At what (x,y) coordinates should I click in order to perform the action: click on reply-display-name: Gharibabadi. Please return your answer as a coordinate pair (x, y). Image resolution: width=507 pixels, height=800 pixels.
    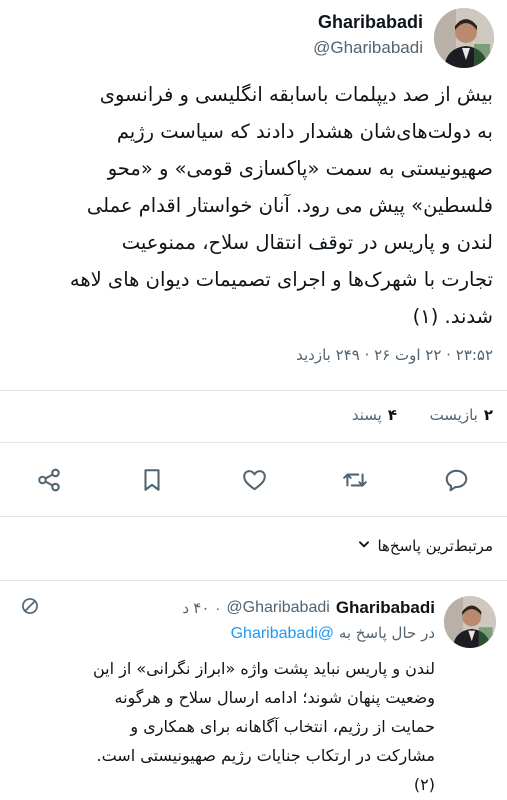
    Looking at the image, I should click on (385, 608).